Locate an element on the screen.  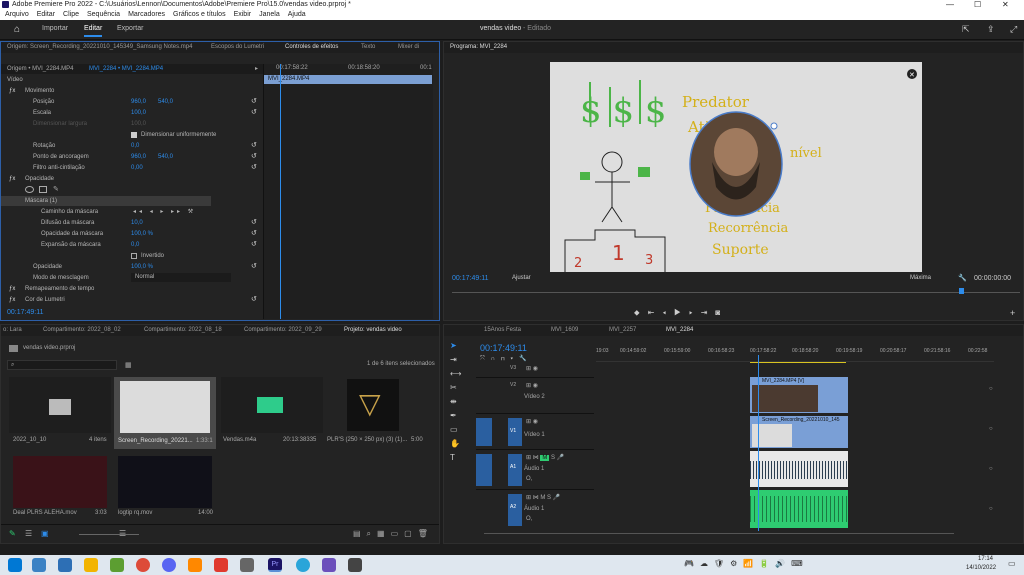
clip-audio-a1 is located at coordinates (799, 469).